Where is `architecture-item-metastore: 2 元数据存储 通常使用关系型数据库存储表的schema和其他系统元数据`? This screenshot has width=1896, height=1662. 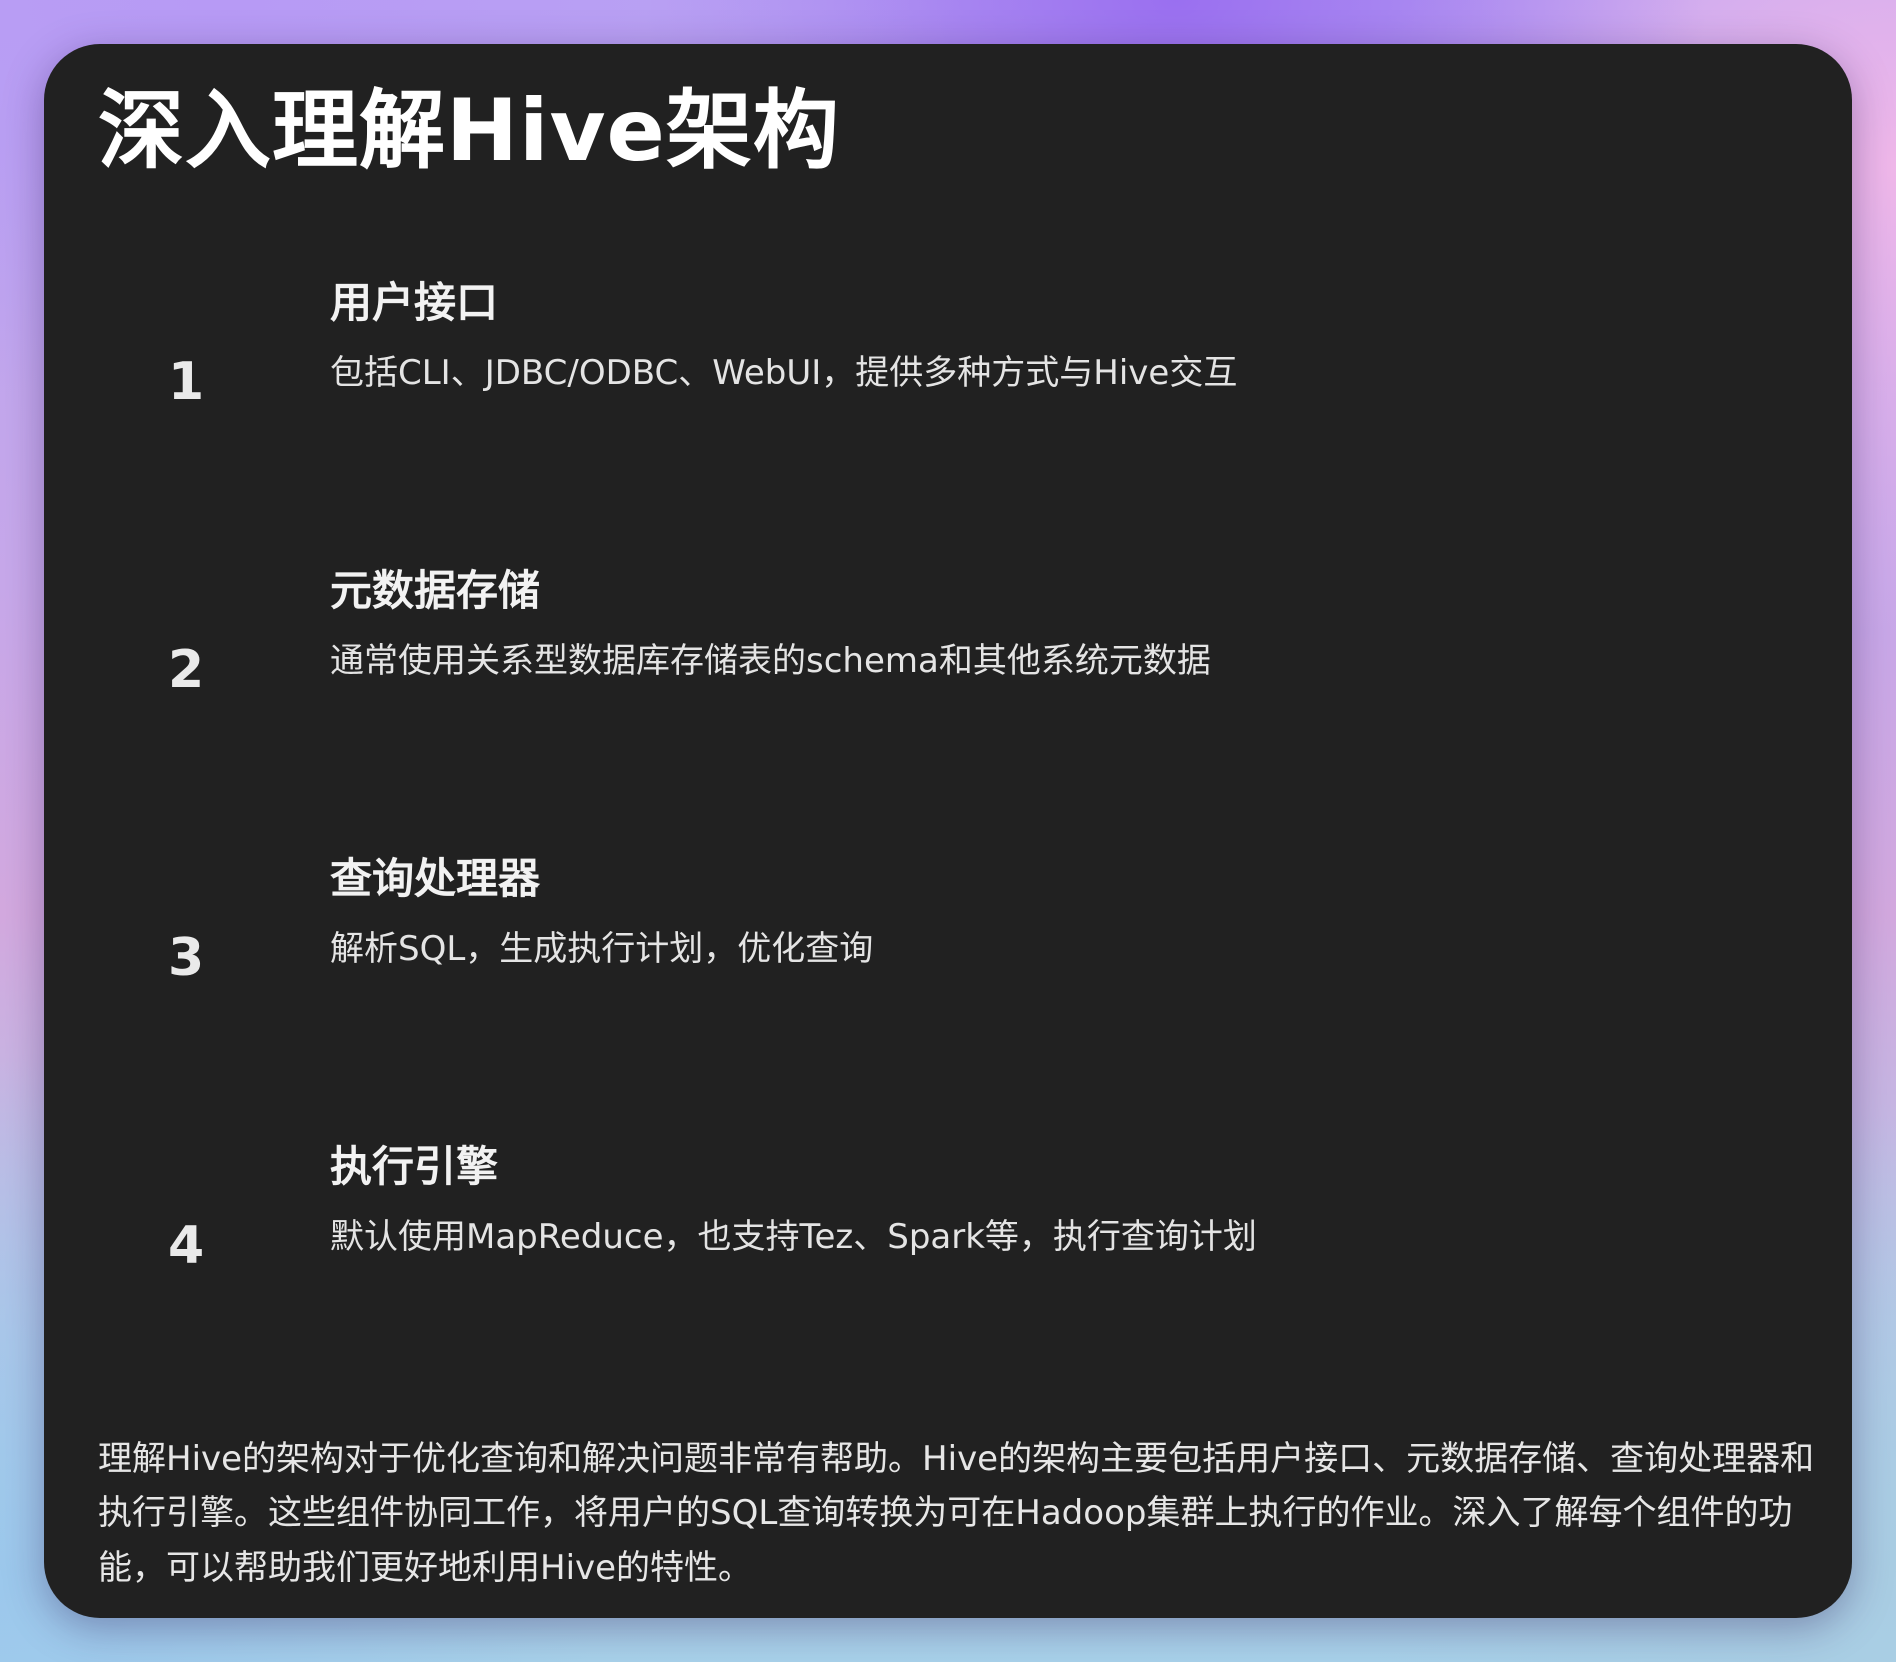 architecture-item-metastore: 2 元数据存储 通常使用关系型数据库存储表的schema和其他系统元数据 is located at coordinates (948, 664).